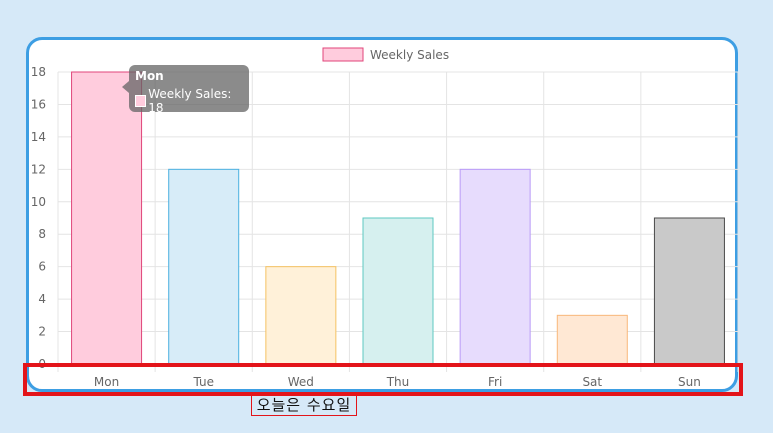 This screenshot has width=773, height=433. I want to click on x-tick-label: Mon, so click(106, 382).